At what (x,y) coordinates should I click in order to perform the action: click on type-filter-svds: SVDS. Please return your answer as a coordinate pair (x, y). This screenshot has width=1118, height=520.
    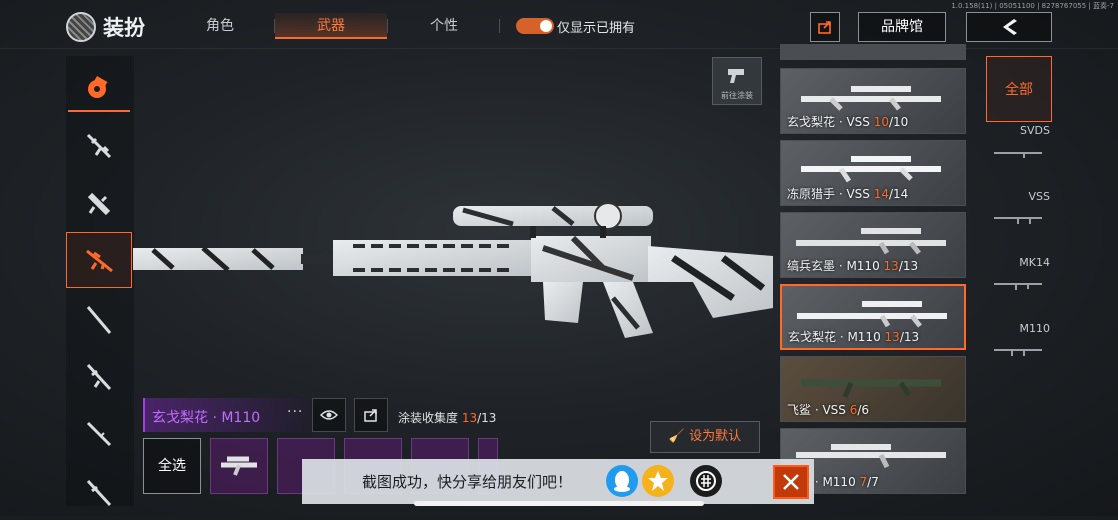
    Looking at the image, I should click on (1019, 157).